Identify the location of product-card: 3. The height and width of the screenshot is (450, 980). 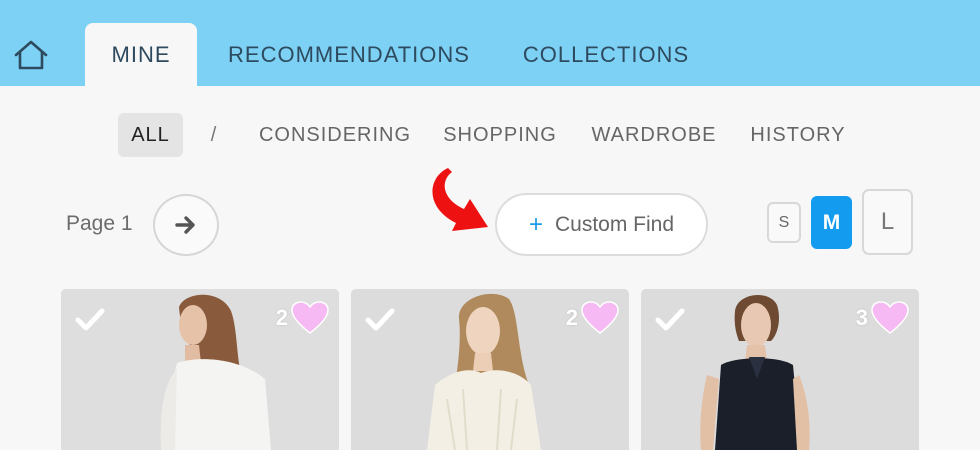
(780, 369).